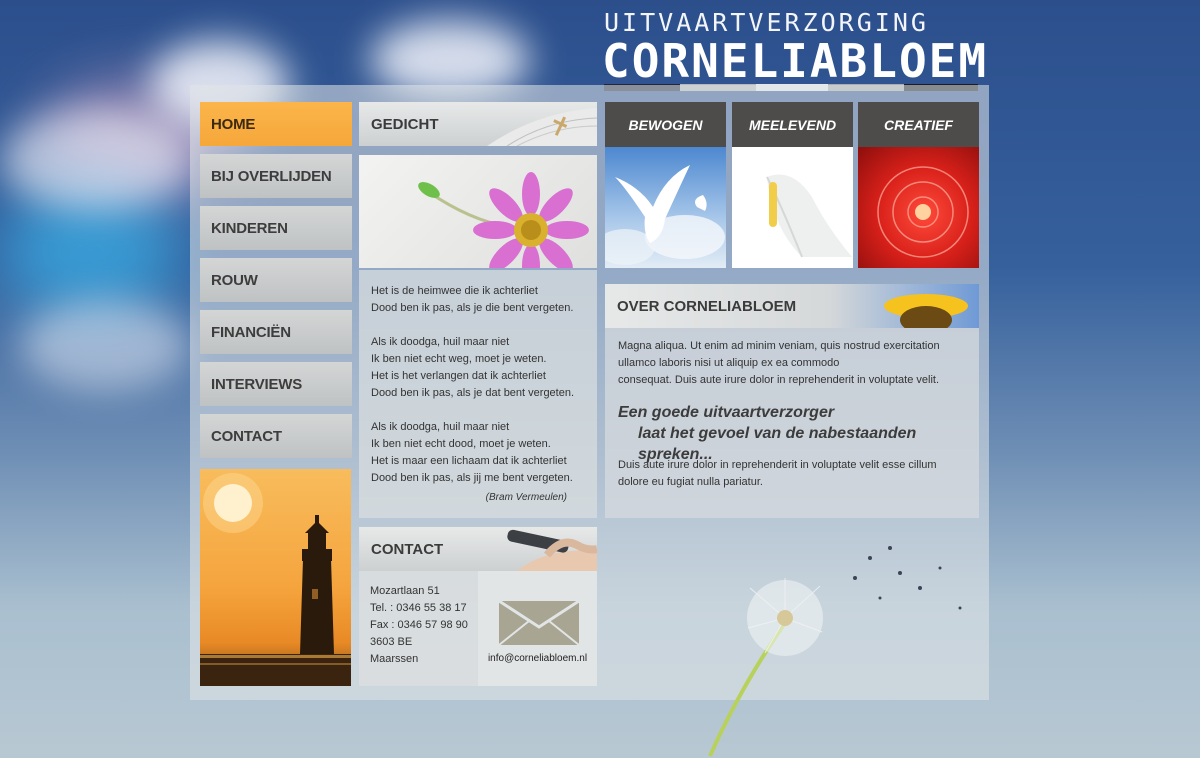 This screenshot has width=1200, height=758. I want to click on nav-item-kinderen: KINDEREN, so click(276, 228).